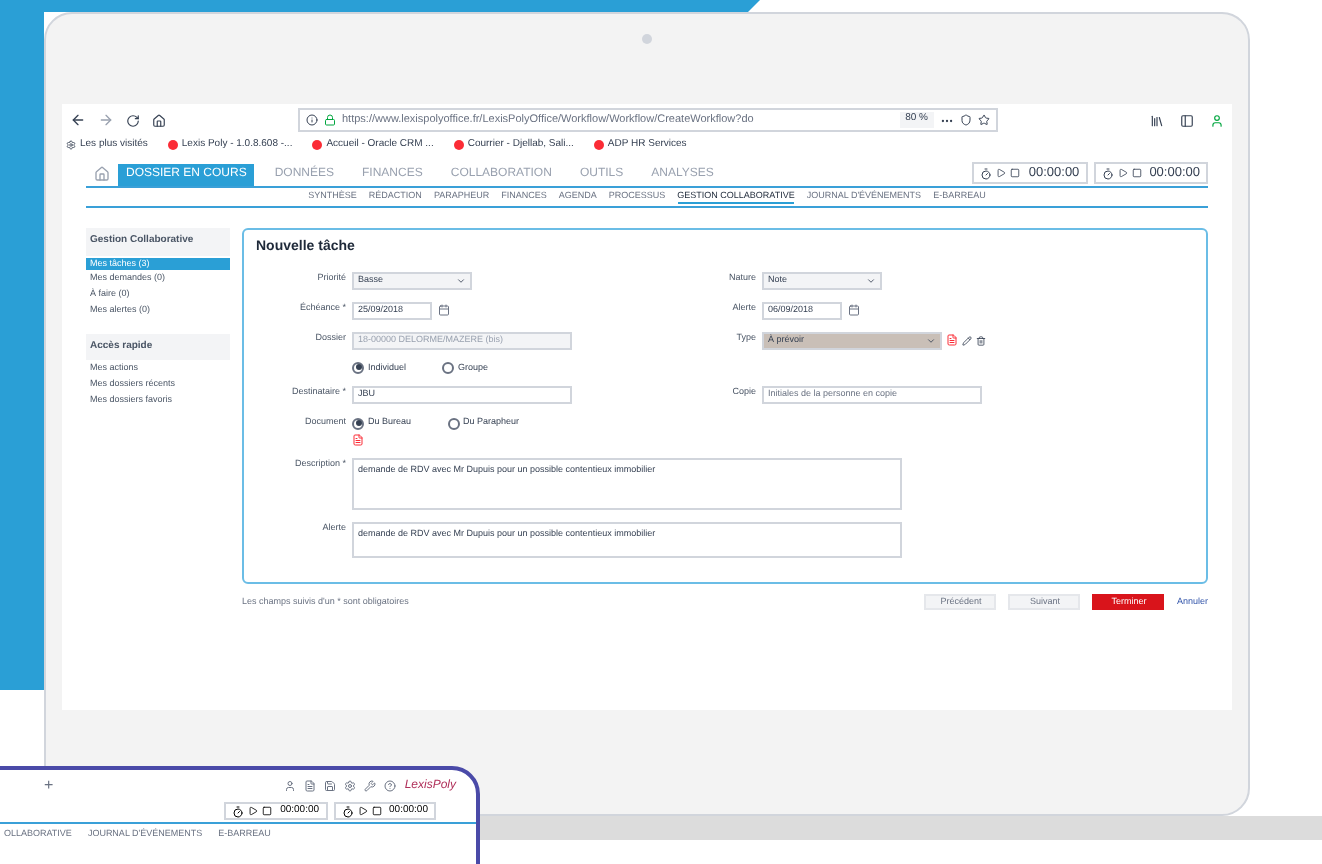 Image resolution: width=1322 pixels, height=864 pixels. What do you see at coordinates (330, 786) in the screenshot?
I see `save-icon` at bounding box center [330, 786].